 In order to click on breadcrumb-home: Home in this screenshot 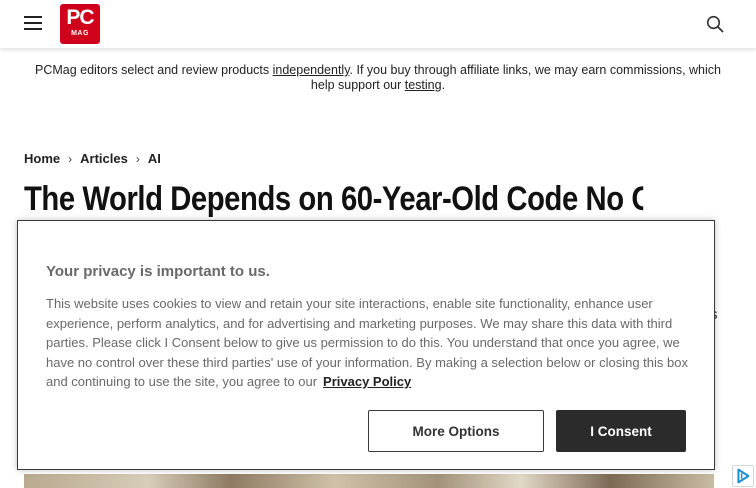, I will do `click(42, 158)`.